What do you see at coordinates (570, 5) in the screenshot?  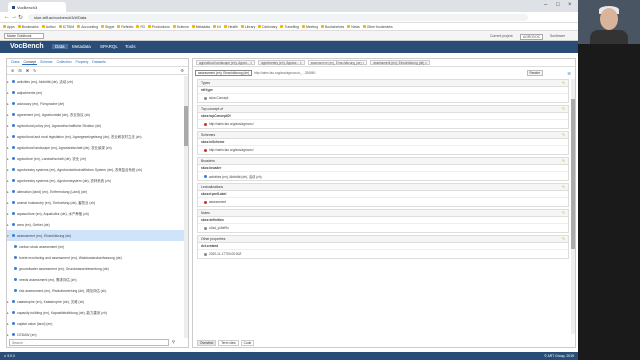 I see `close-icon: ×` at bounding box center [570, 5].